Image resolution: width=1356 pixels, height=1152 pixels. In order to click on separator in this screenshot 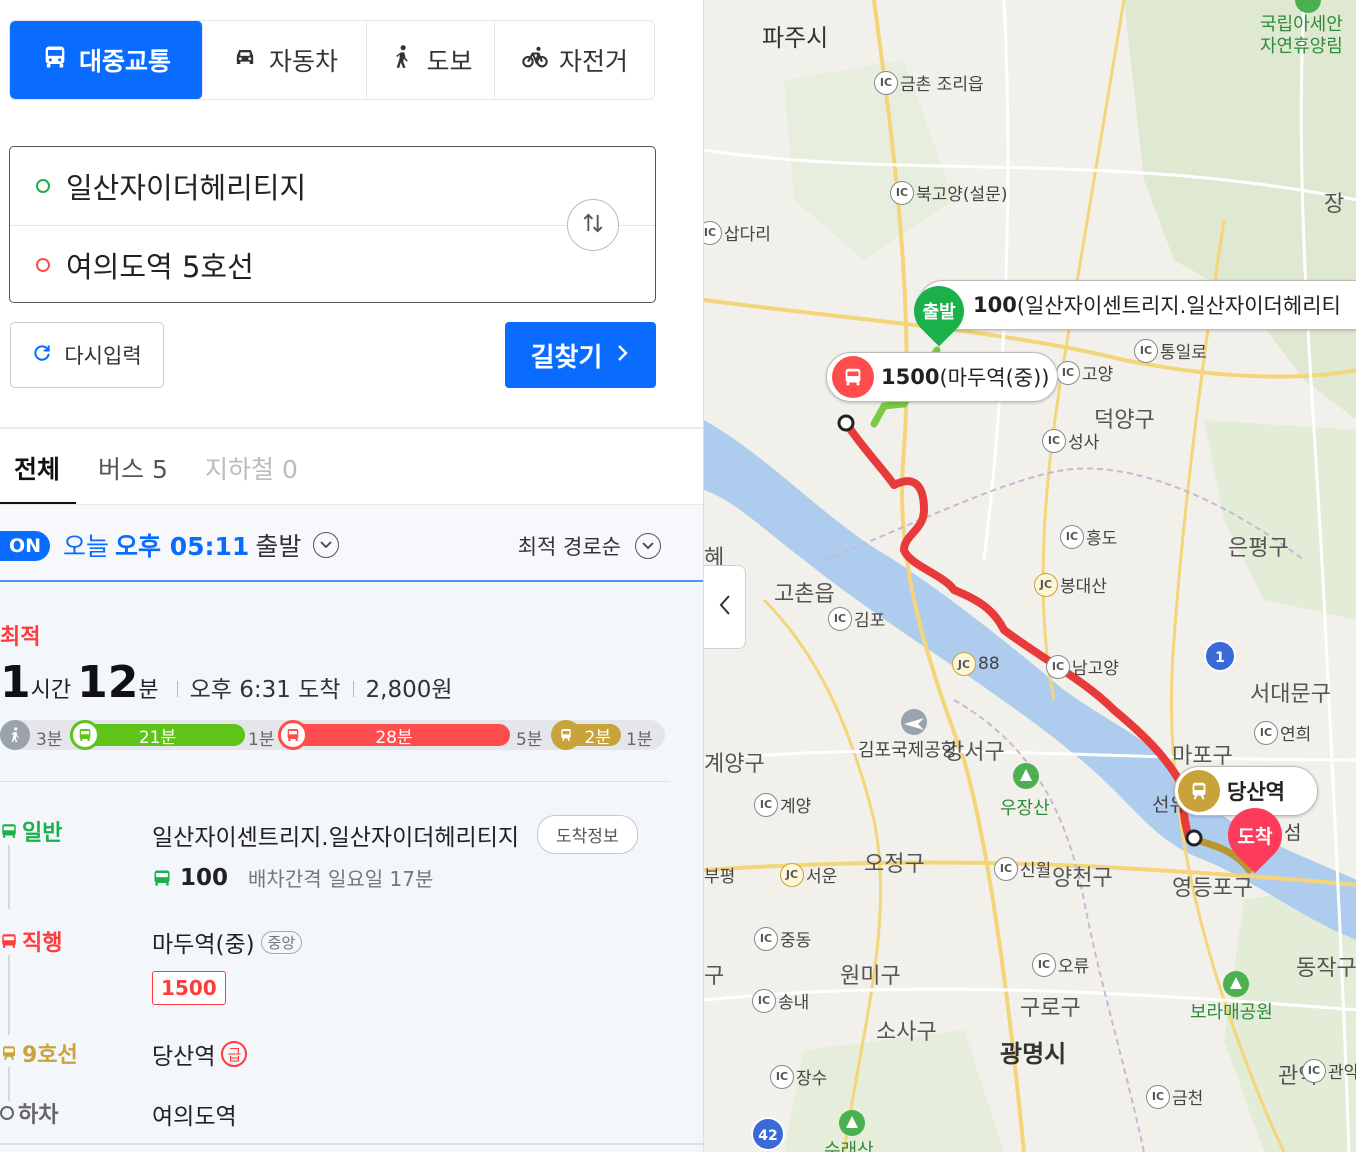, I will do `click(353, 689)`.